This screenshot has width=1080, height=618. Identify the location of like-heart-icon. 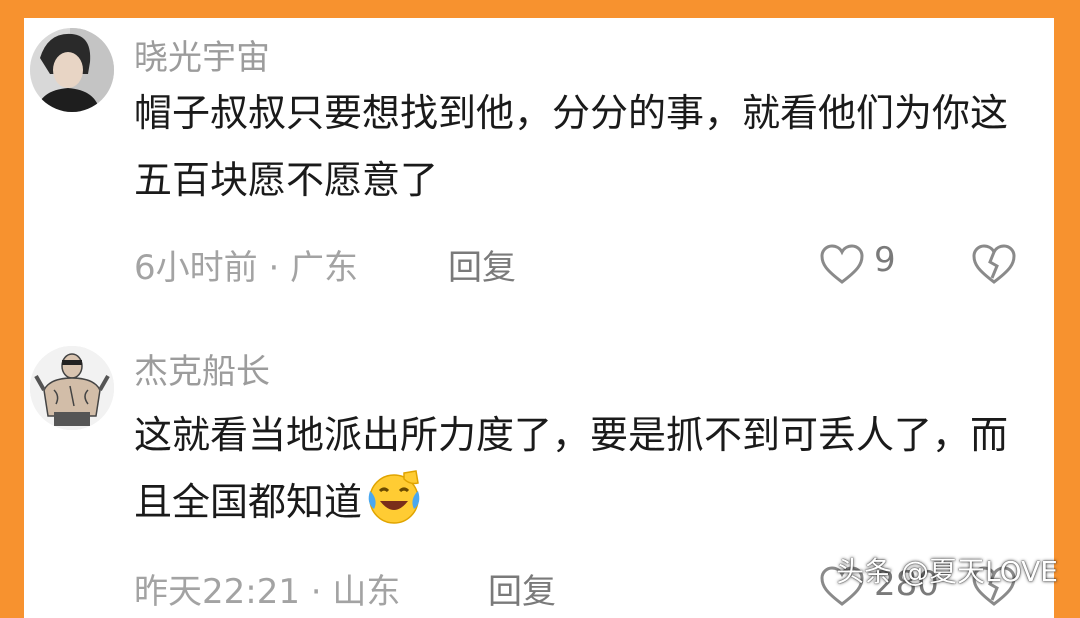
(842, 264).